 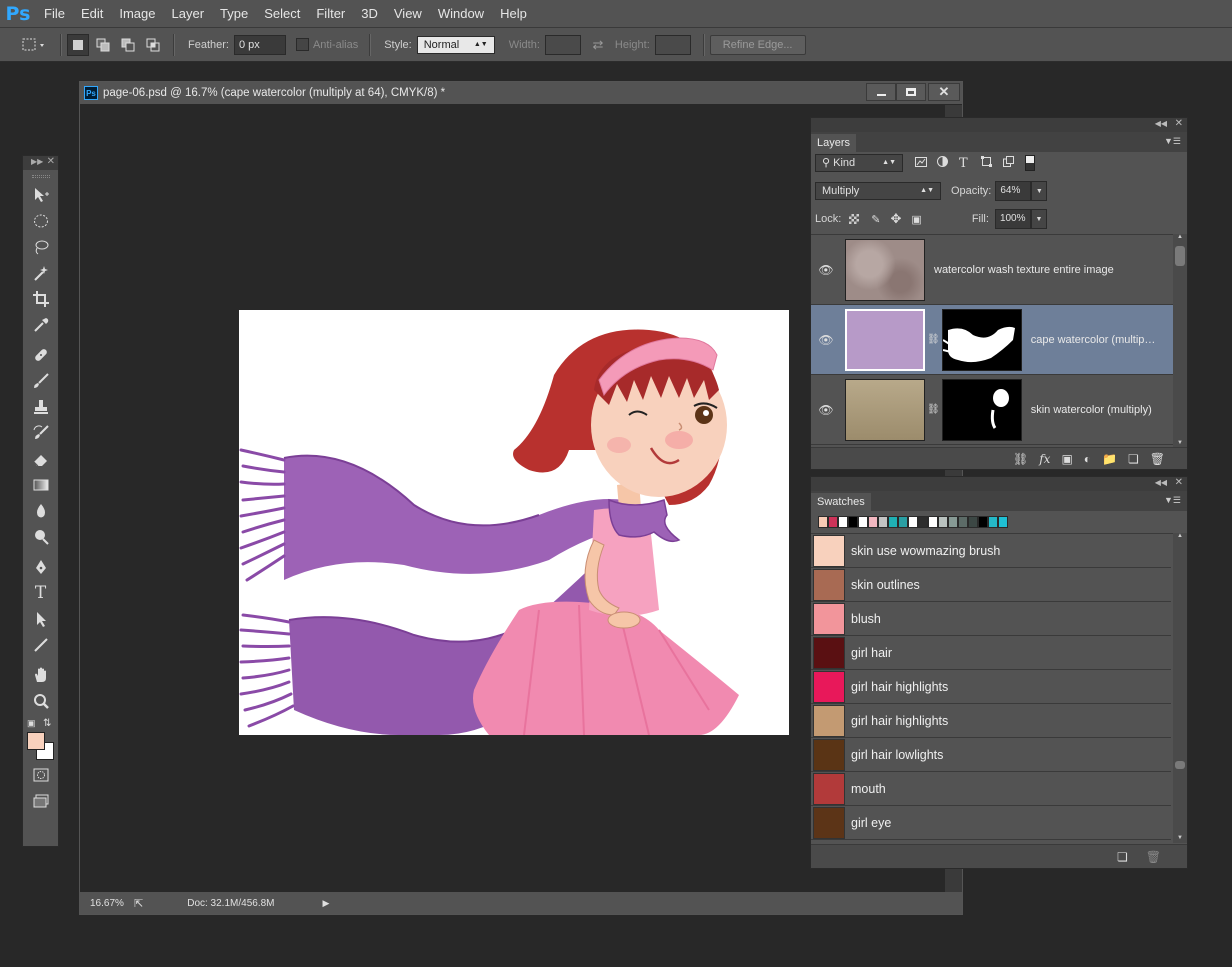 I want to click on share-icon: ⇱, so click(x=138, y=903).